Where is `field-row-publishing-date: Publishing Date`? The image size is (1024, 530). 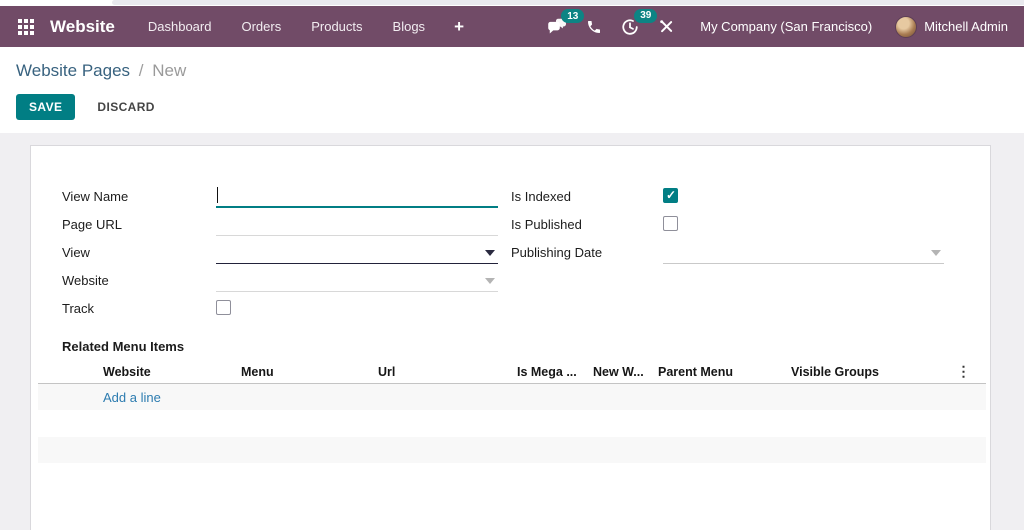
field-row-publishing-date: Publishing Date is located at coordinates (727, 256).